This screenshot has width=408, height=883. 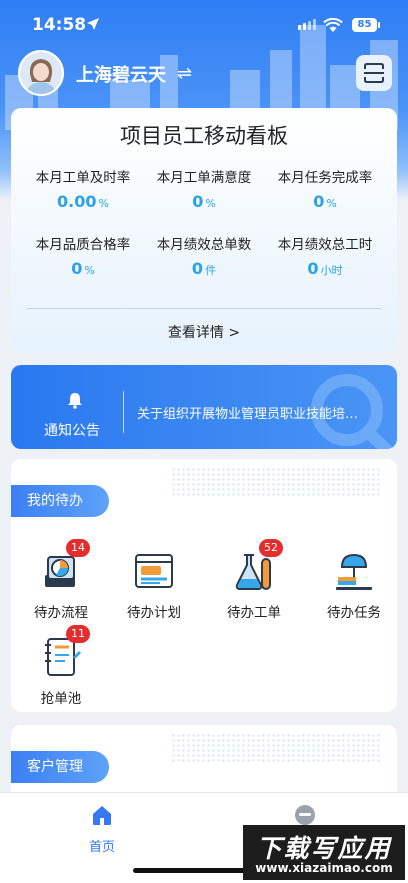 I want to click on scan-button, so click(x=374, y=73).